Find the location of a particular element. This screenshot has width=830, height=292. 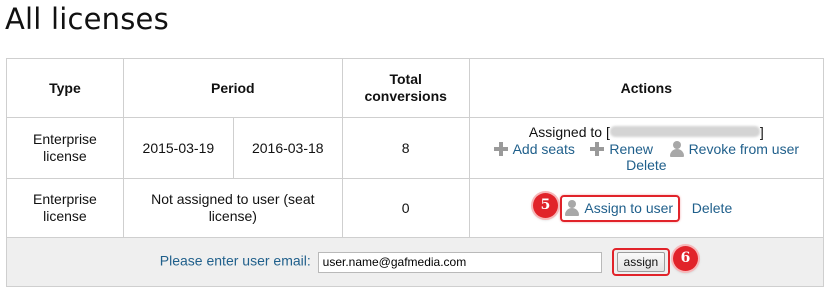

period-end: 2016-03-18 is located at coordinates (287, 148).